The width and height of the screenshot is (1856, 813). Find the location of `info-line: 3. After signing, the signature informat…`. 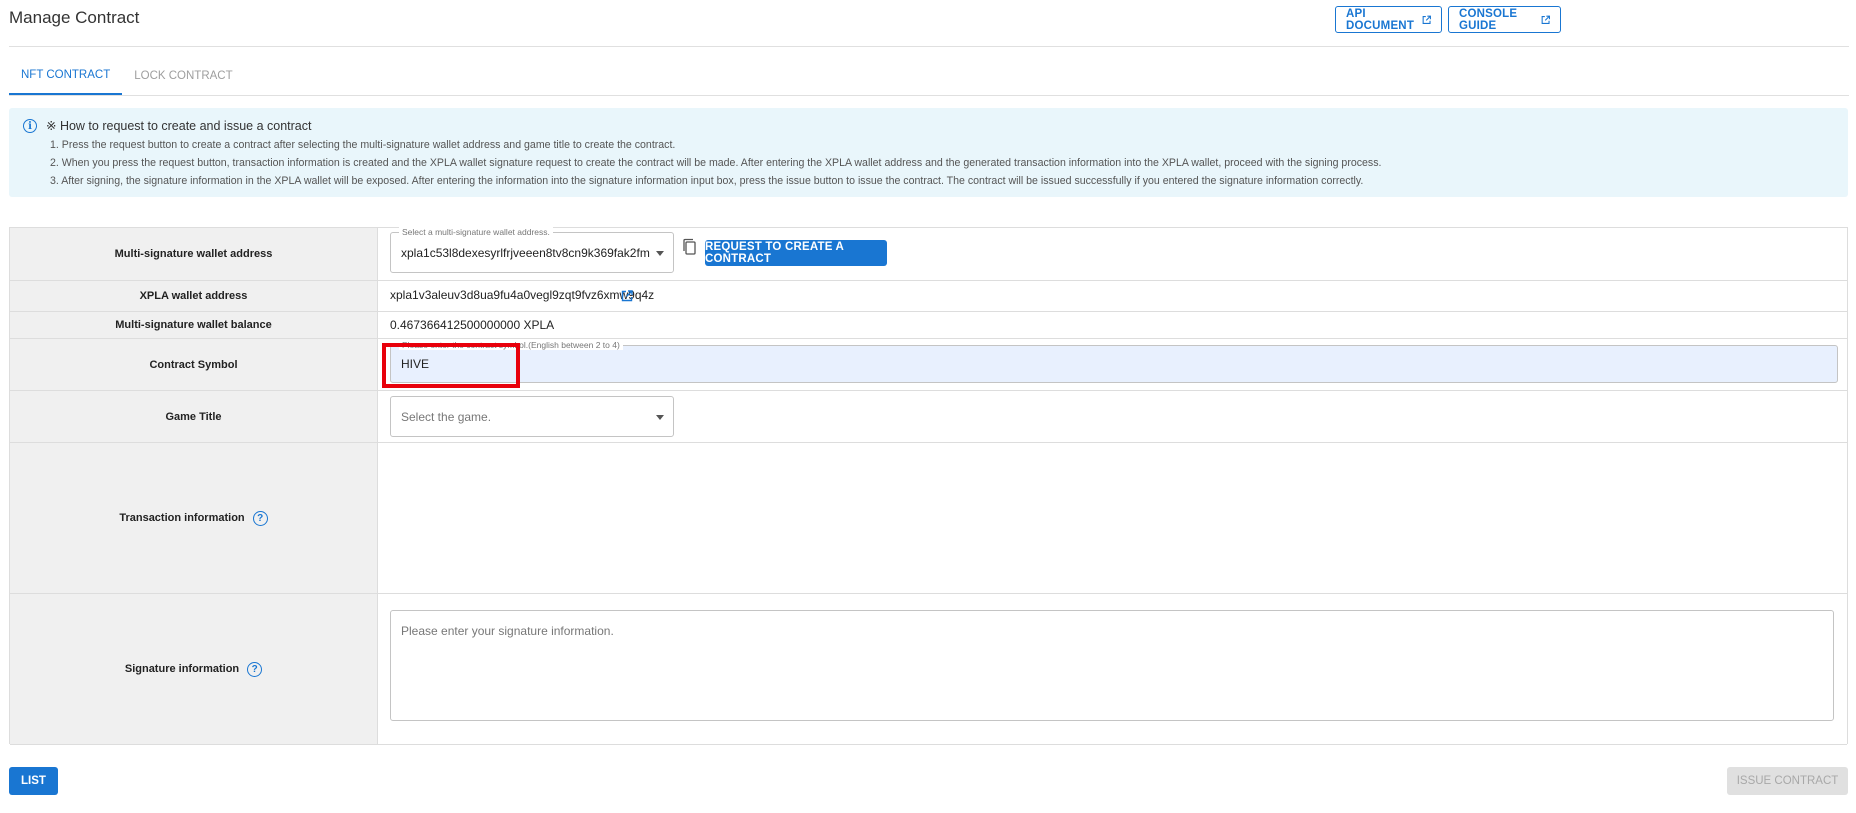

info-line: 3. After signing, the signature informat… is located at coordinates (707, 181).